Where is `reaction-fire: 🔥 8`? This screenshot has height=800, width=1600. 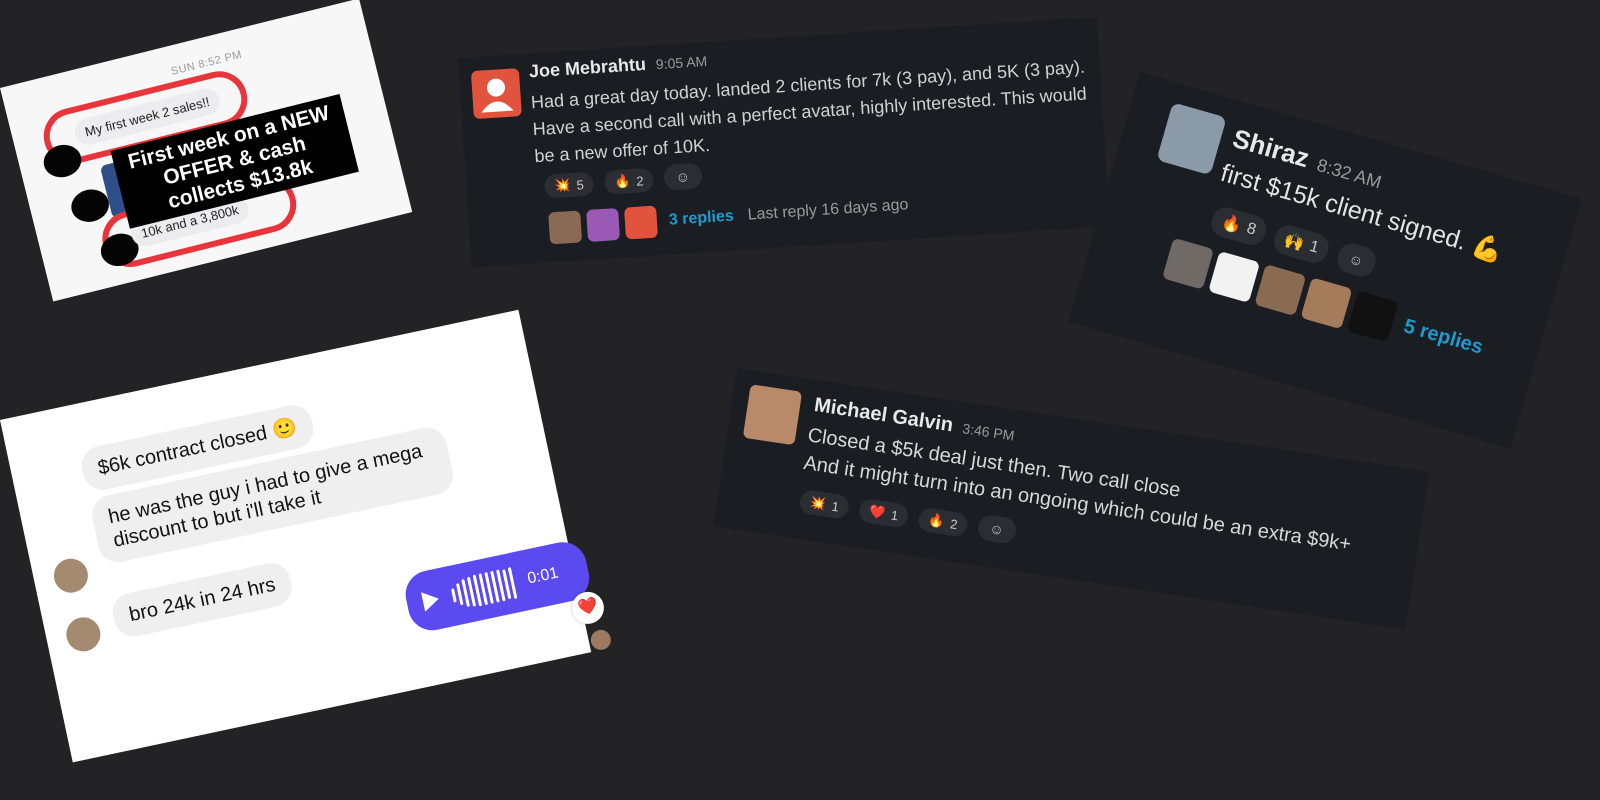 reaction-fire: 🔥 8 is located at coordinates (1239, 226).